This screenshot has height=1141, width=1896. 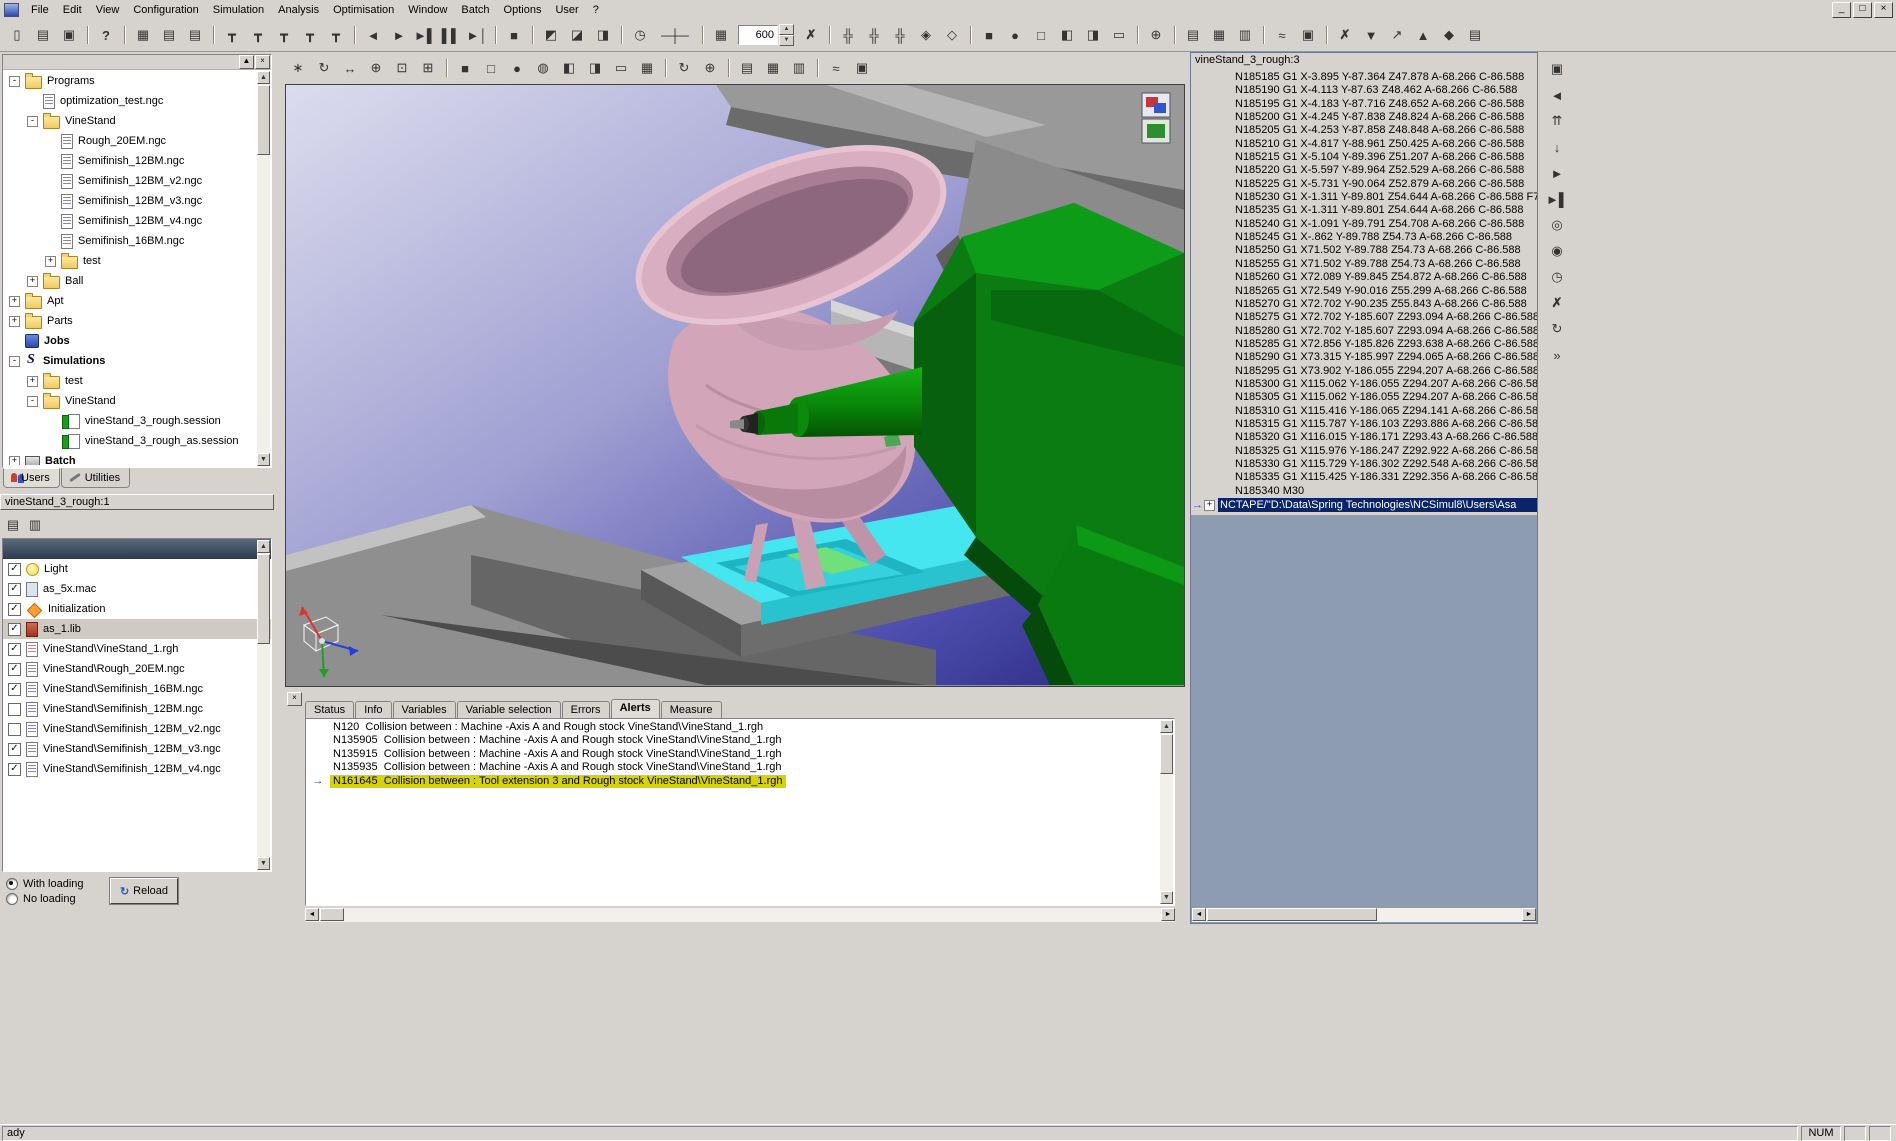 What do you see at coordinates (369, 35) in the screenshot?
I see `sim-rewind-button: ◄` at bounding box center [369, 35].